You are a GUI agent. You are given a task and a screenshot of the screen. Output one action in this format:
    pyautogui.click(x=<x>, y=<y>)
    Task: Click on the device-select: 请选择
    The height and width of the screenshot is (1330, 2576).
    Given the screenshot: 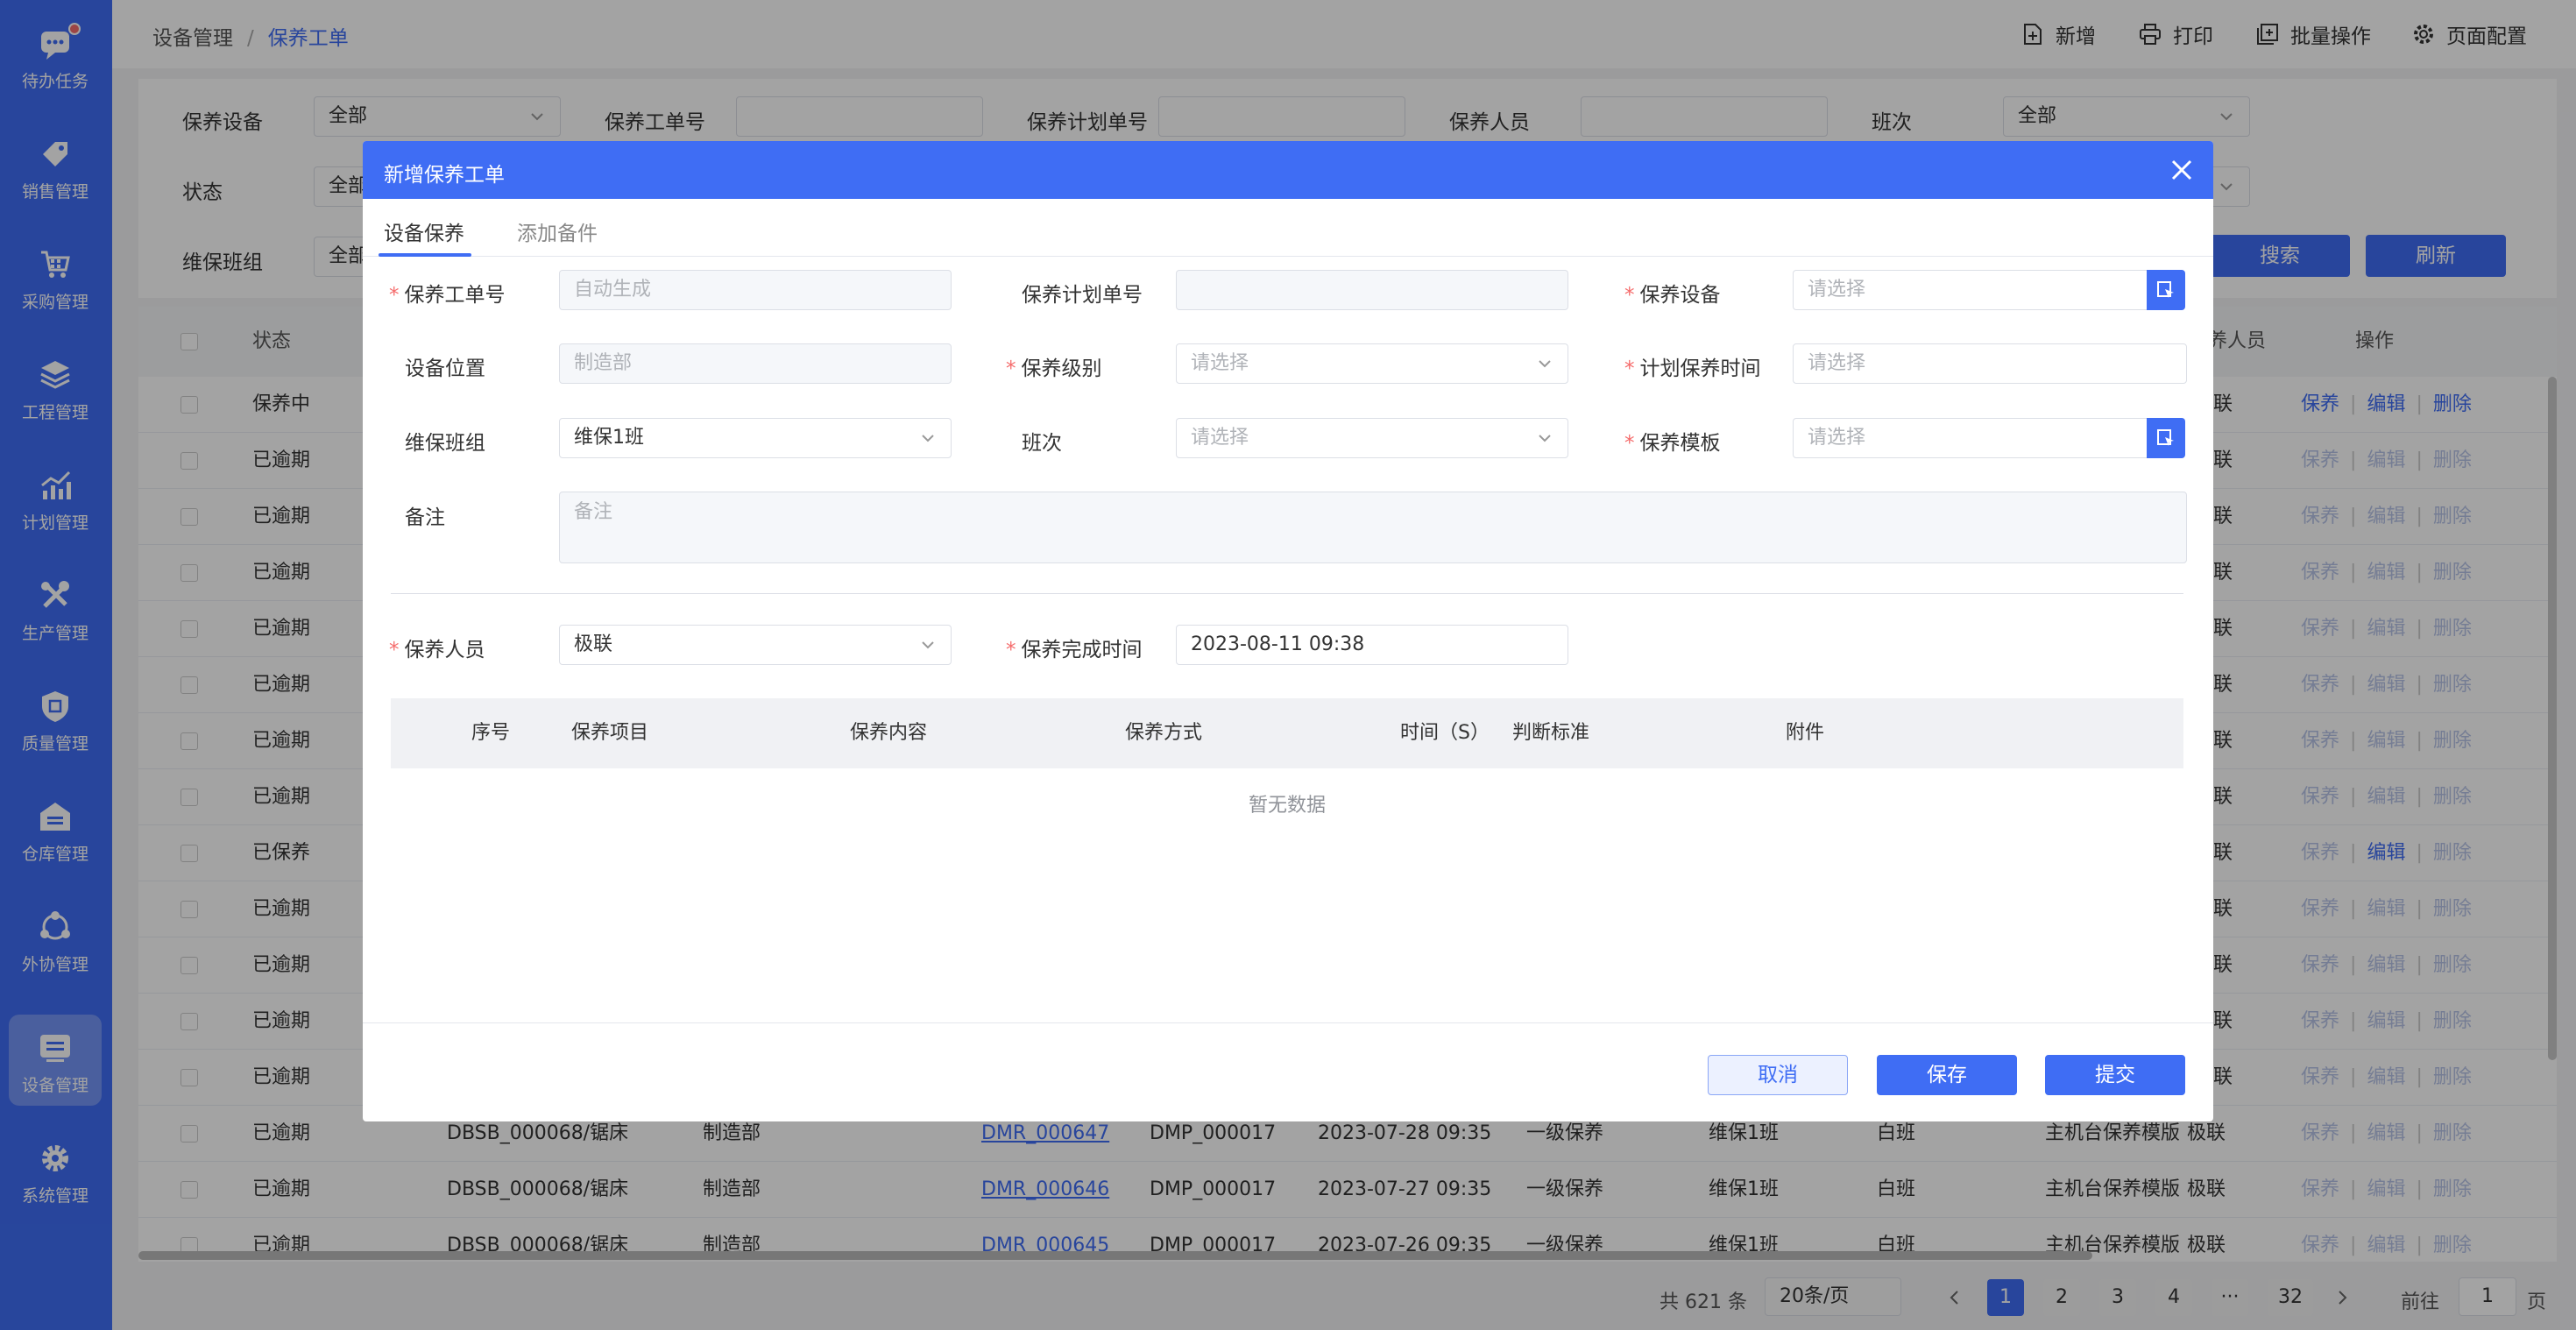 What is the action you would take?
    pyautogui.click(x=1970, y=290)
    